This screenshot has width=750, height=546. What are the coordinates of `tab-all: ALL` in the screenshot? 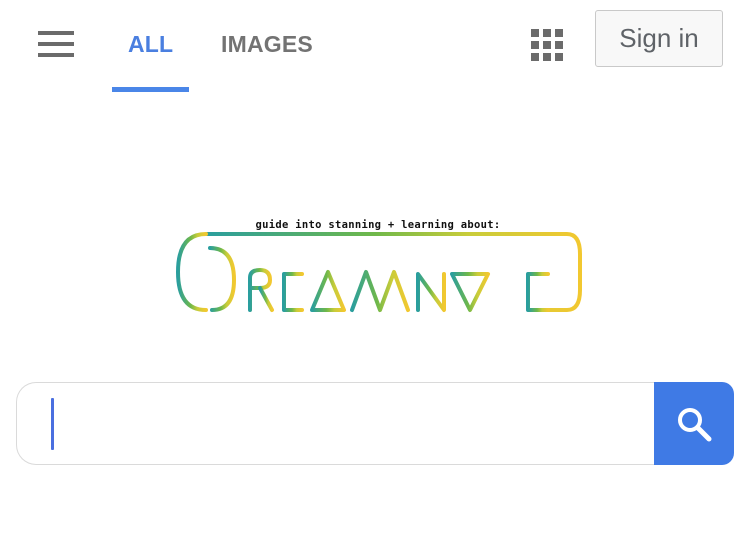 It's located at (150, 44).